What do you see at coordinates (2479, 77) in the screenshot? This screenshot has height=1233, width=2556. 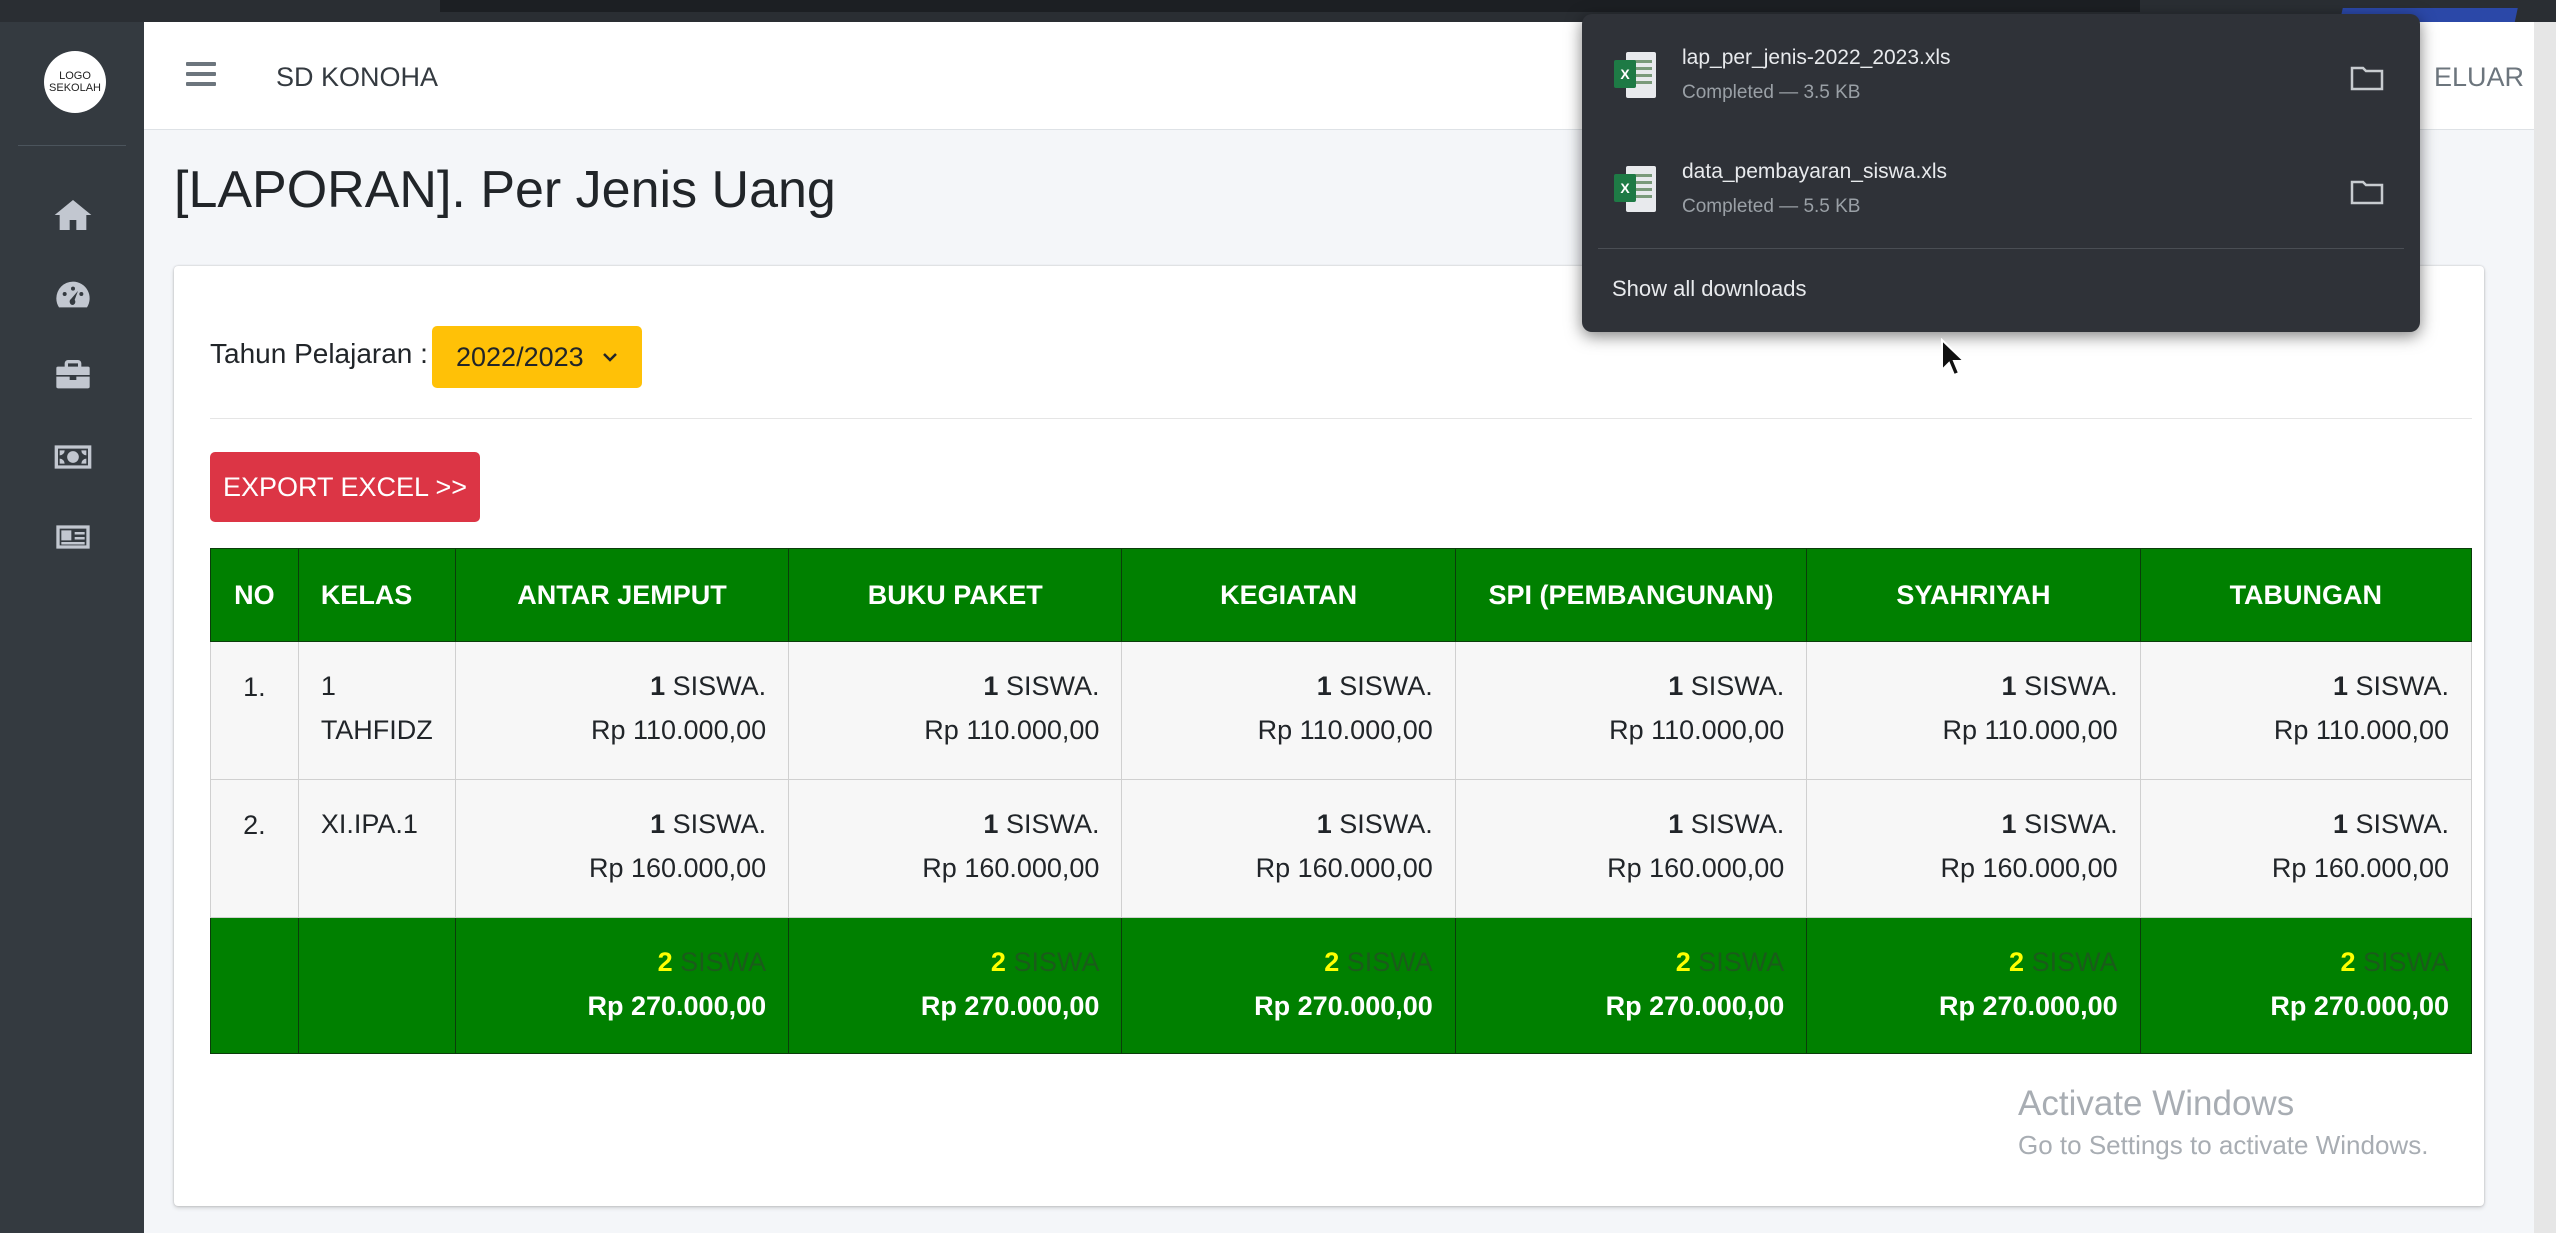 I see `logout-link: ELUAR` at bounding box center [2479, 77].